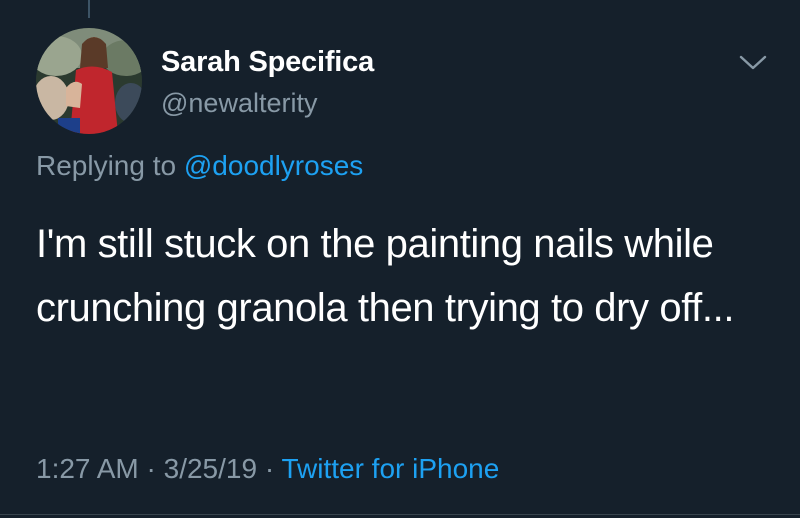 This screenshot has width=800, height=518. I want to click on author-name: Sarah Specifica, so click(267, 62).